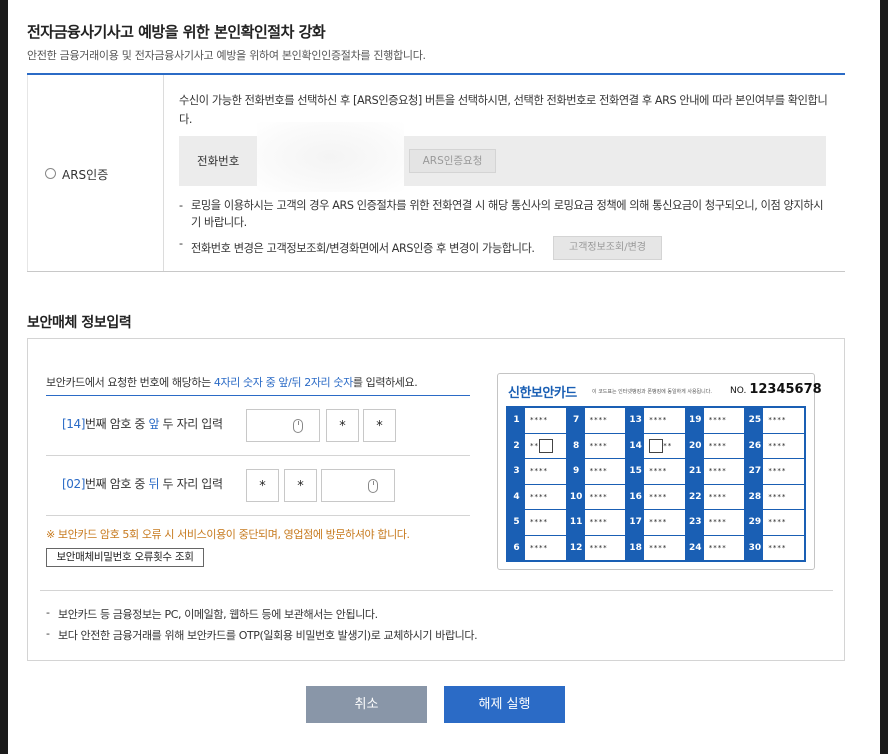 Image resolution: width=888 pixels, height=754 pixels. What do you see at coordinates (452, 161) in the screenshot?
I see `ars-request-button: ARS인증요청` at bounding box center [452, 161].